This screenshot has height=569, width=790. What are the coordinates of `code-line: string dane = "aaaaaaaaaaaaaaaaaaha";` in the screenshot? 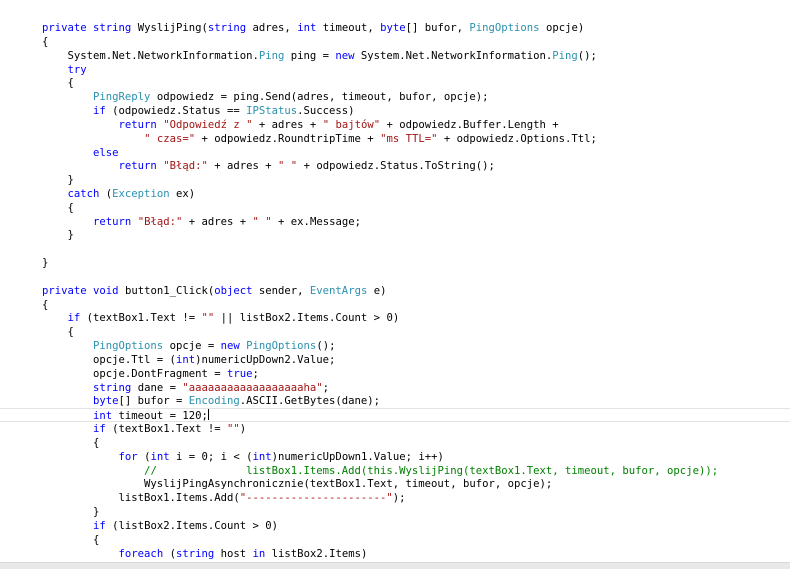 It's located at (395, 388).